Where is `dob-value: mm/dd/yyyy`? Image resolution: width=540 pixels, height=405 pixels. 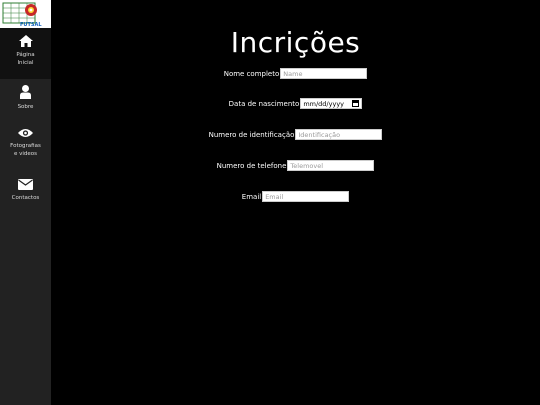 dob-value: mm/dd/yyyy is located at coordinates (324, 103).